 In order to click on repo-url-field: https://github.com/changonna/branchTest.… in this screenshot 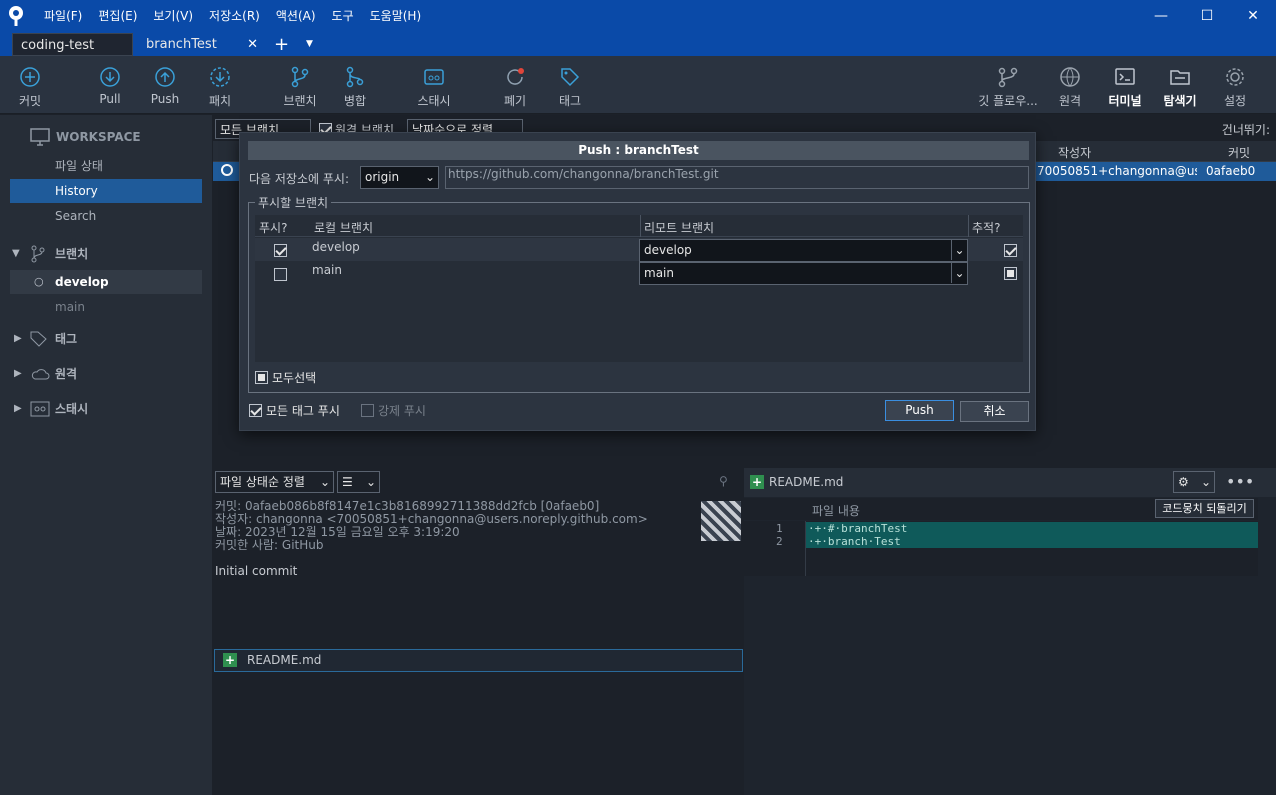, I will do `click(737, 177)`.